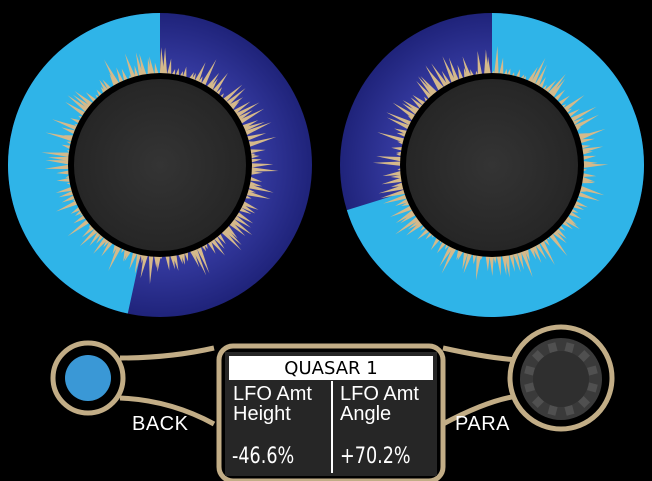 Image resolution: width=652 pixels, height=481 pixels. I want to click on param-value: -46.6%, so click(263, 456).